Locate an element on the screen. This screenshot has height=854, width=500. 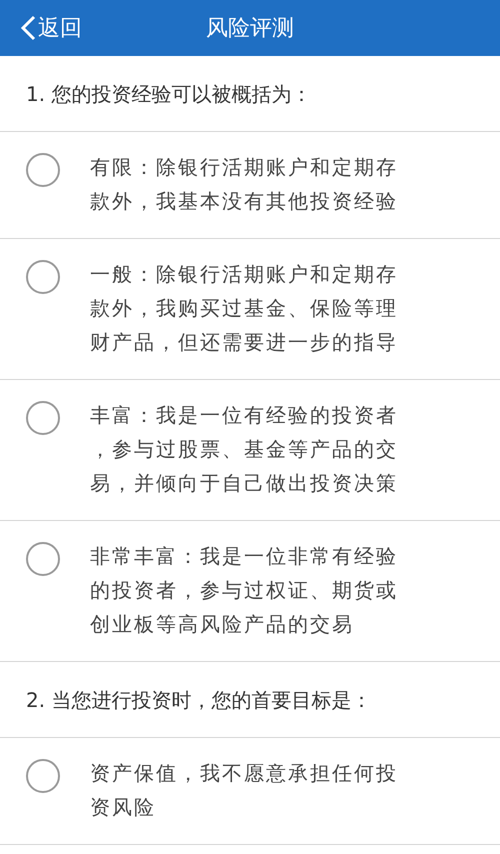
option-text: 一般：除银行活期账户和定期存款外，我购买过基金、保险等理财产品，但还需要进一步的指导 is located at coordinates (244, 308).